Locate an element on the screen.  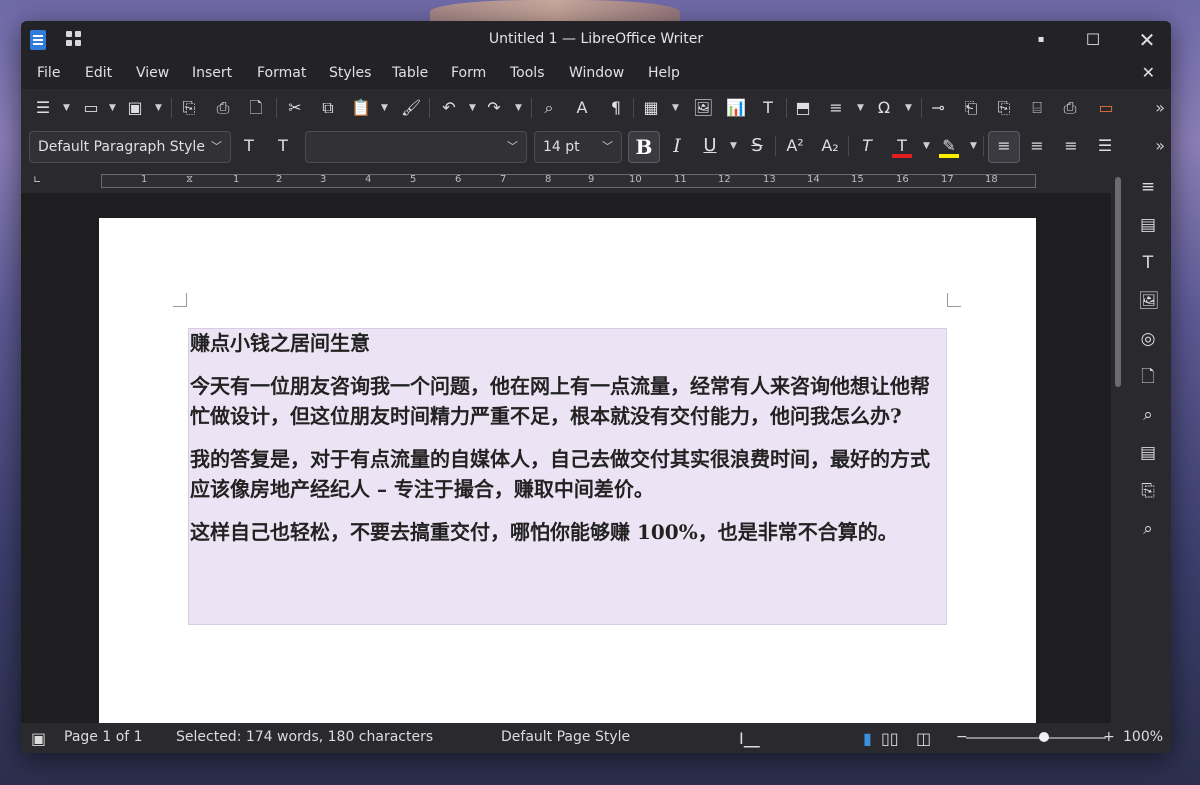
insert-textbox-icon: T is located at coordinates (768, 108).